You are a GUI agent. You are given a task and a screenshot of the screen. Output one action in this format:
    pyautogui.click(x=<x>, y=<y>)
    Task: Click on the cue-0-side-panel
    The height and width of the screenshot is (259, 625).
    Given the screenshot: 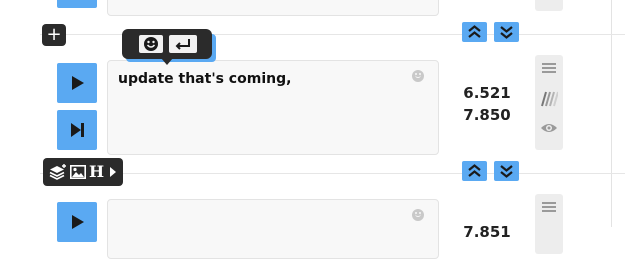 What is the action you would take?
    pyautogui.click(x=549, y=5)
    